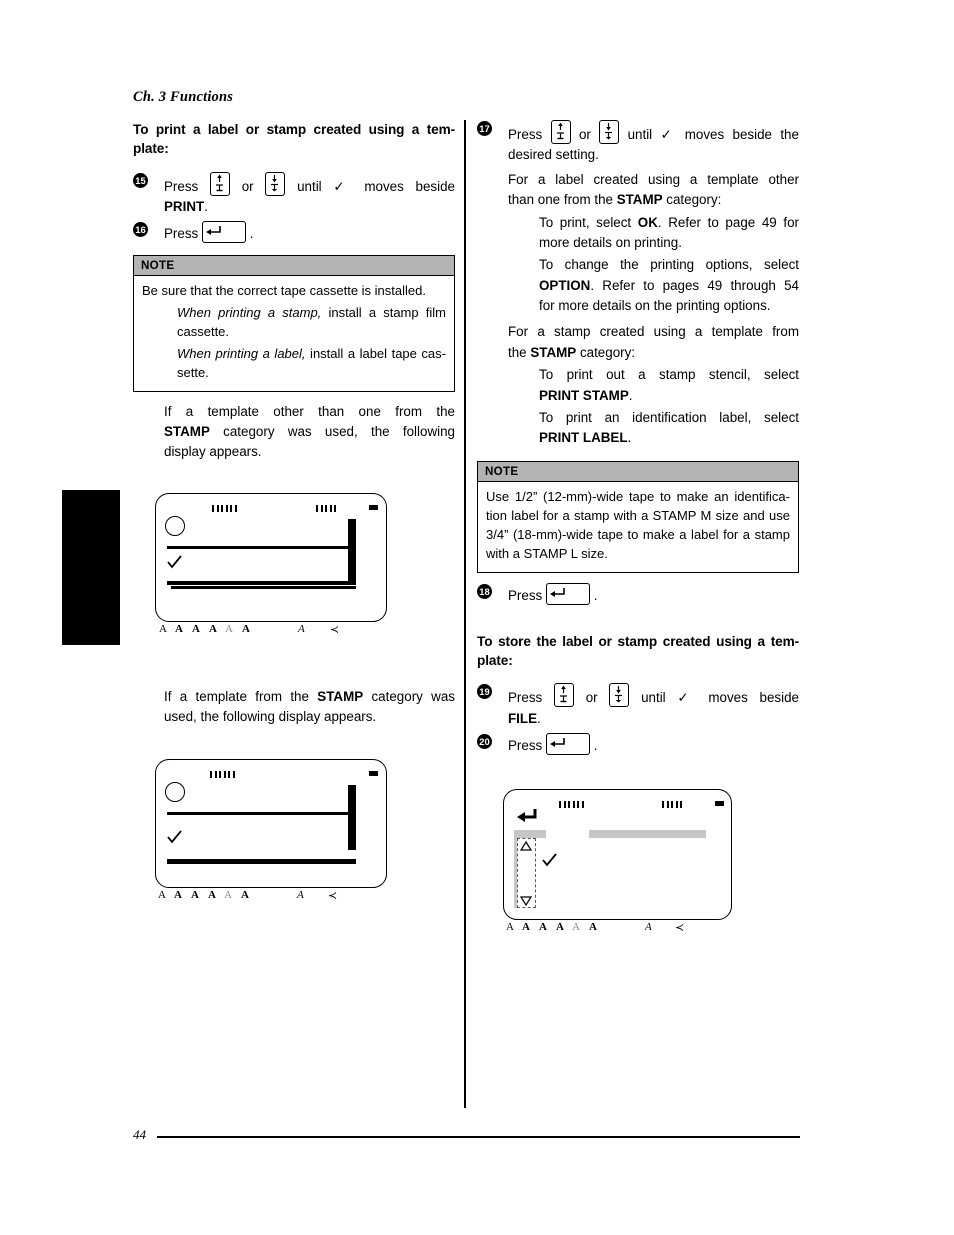  Describe the element at coordinates (562, 200) in the screenshot. I see `para-label-line2-a: than one from the` at that location.